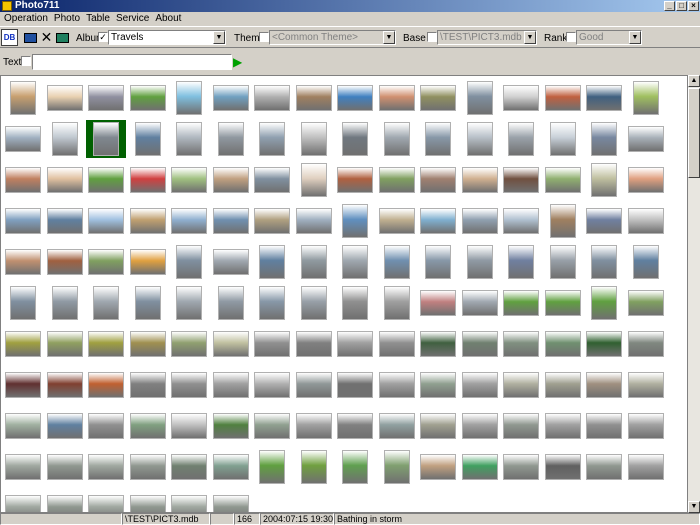 The image size is (700, 525). Describe the element at coordinates (46, 37) in the screenshot. I see `delete-button: ✕` at that location.